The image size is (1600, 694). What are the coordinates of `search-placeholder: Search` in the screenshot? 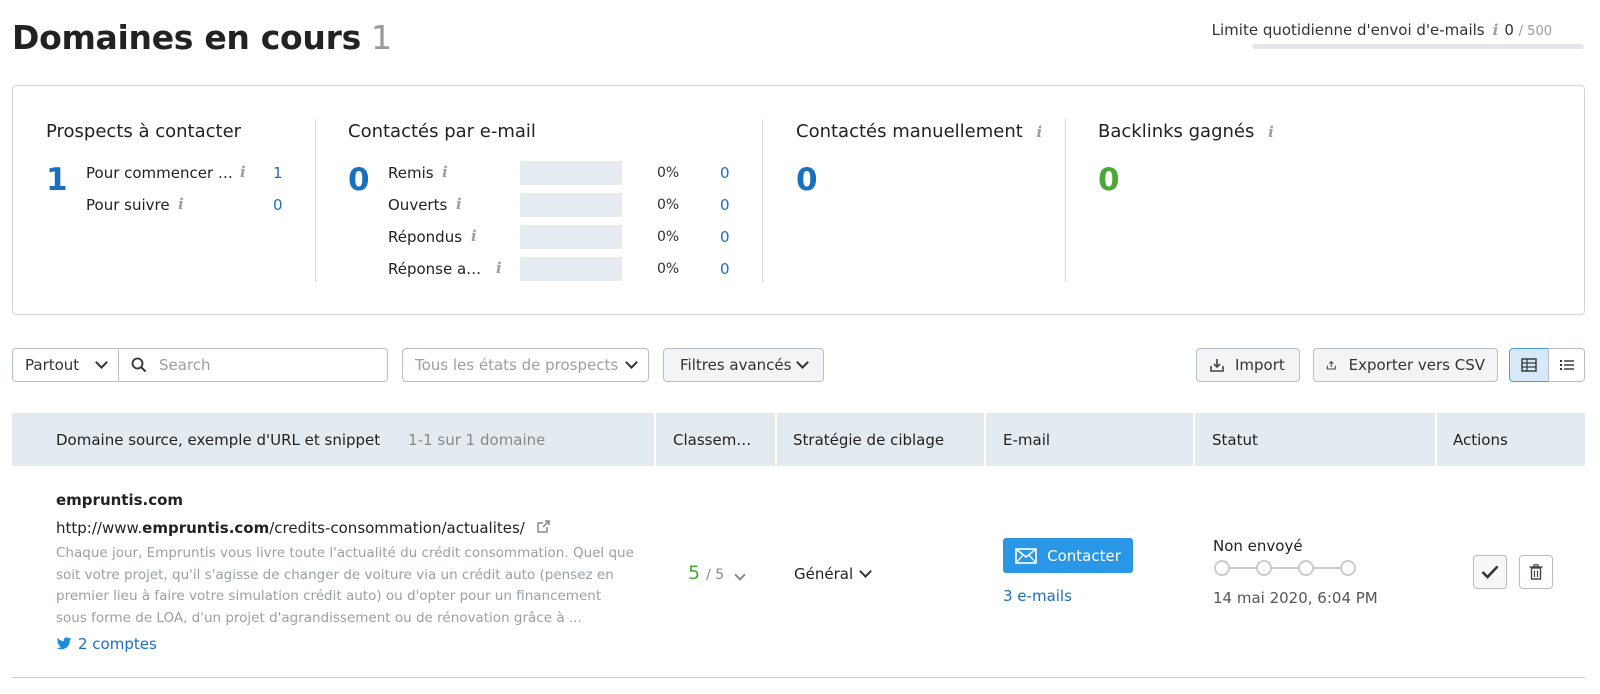 It's located at (185, 365).